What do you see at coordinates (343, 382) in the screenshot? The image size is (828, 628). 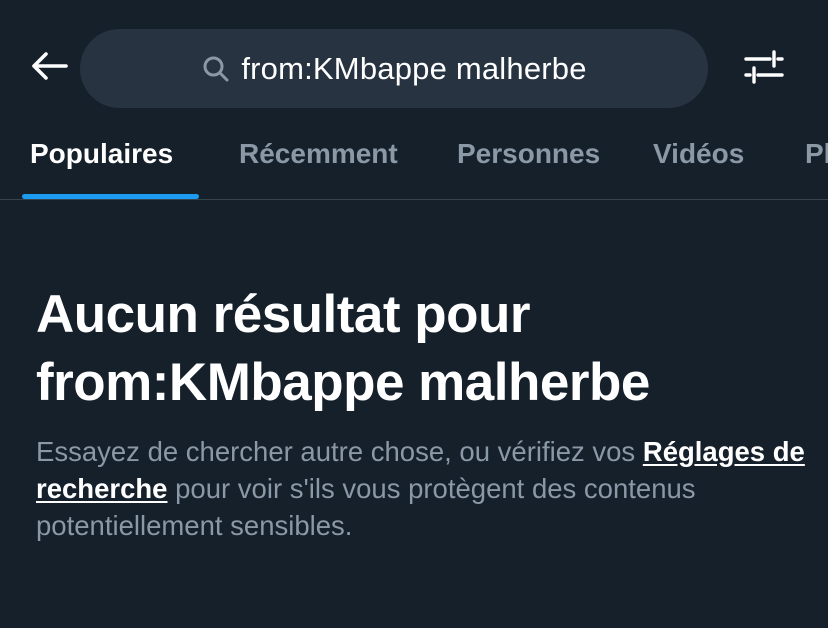 I see `empty-state-title-line2: from:KMbappe malherbe` at bounding box center [343, 382].